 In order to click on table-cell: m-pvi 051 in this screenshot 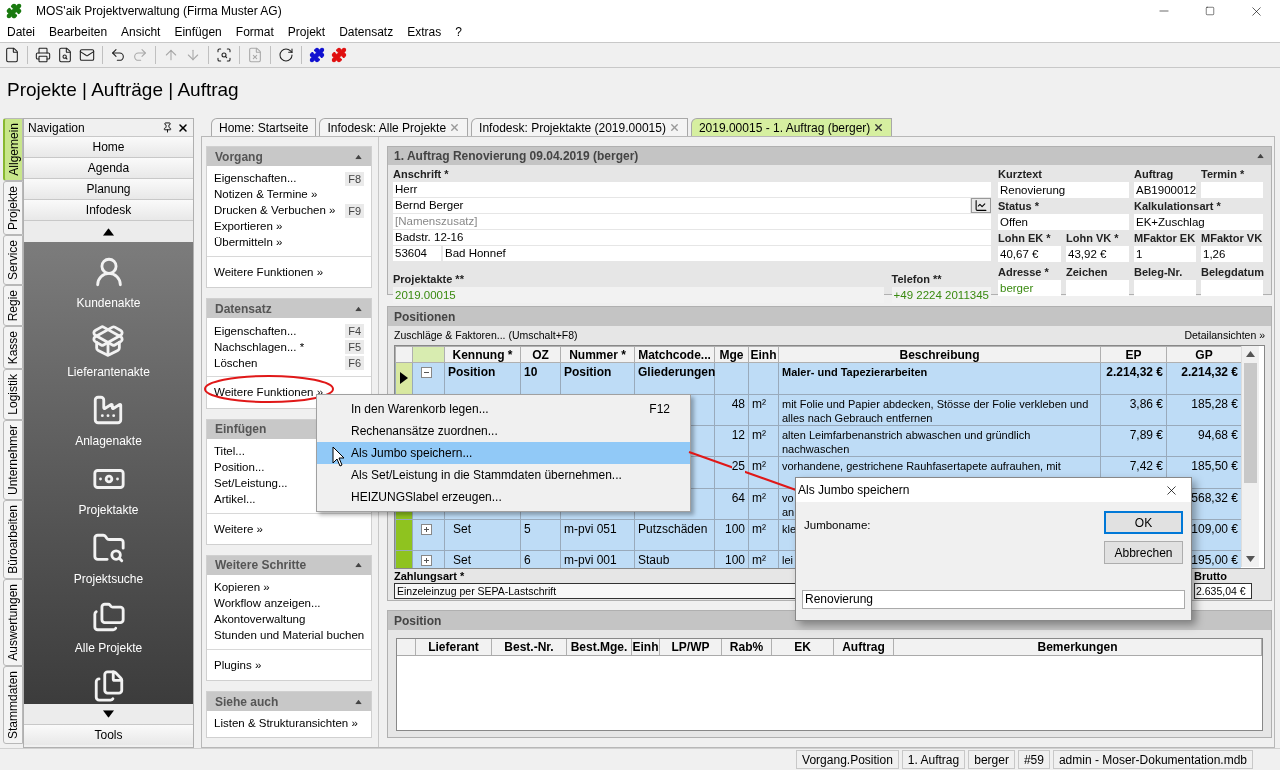, I will do `click(590, 529)`.